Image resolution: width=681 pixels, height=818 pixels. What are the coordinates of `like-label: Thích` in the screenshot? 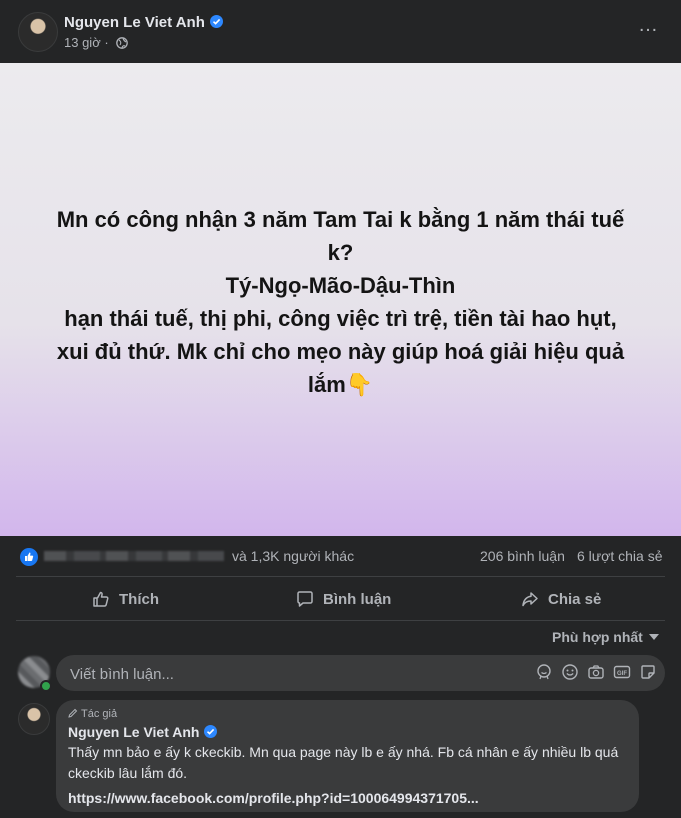 It's located at (139, 599).